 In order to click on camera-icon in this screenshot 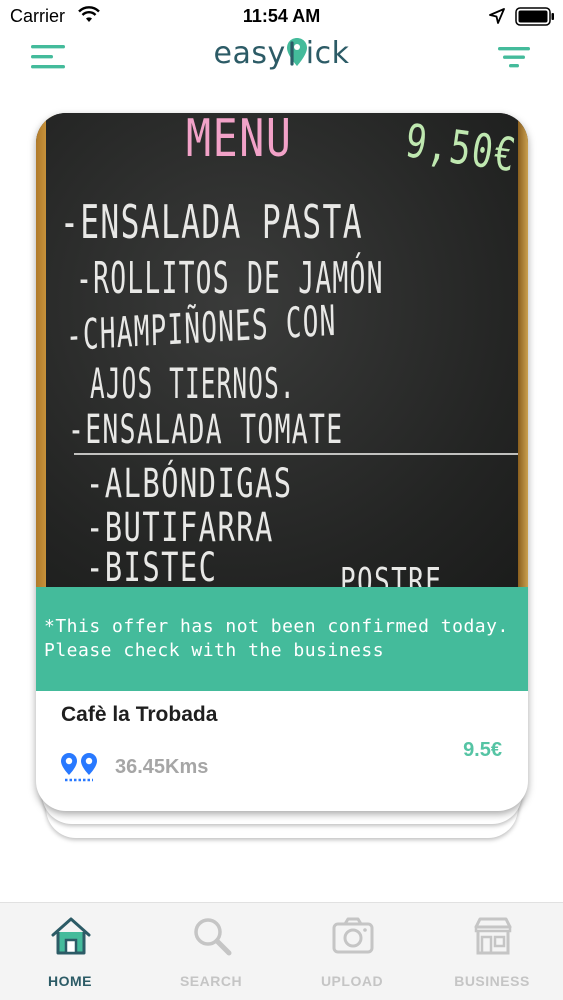, I will do `click(353, 935)`.